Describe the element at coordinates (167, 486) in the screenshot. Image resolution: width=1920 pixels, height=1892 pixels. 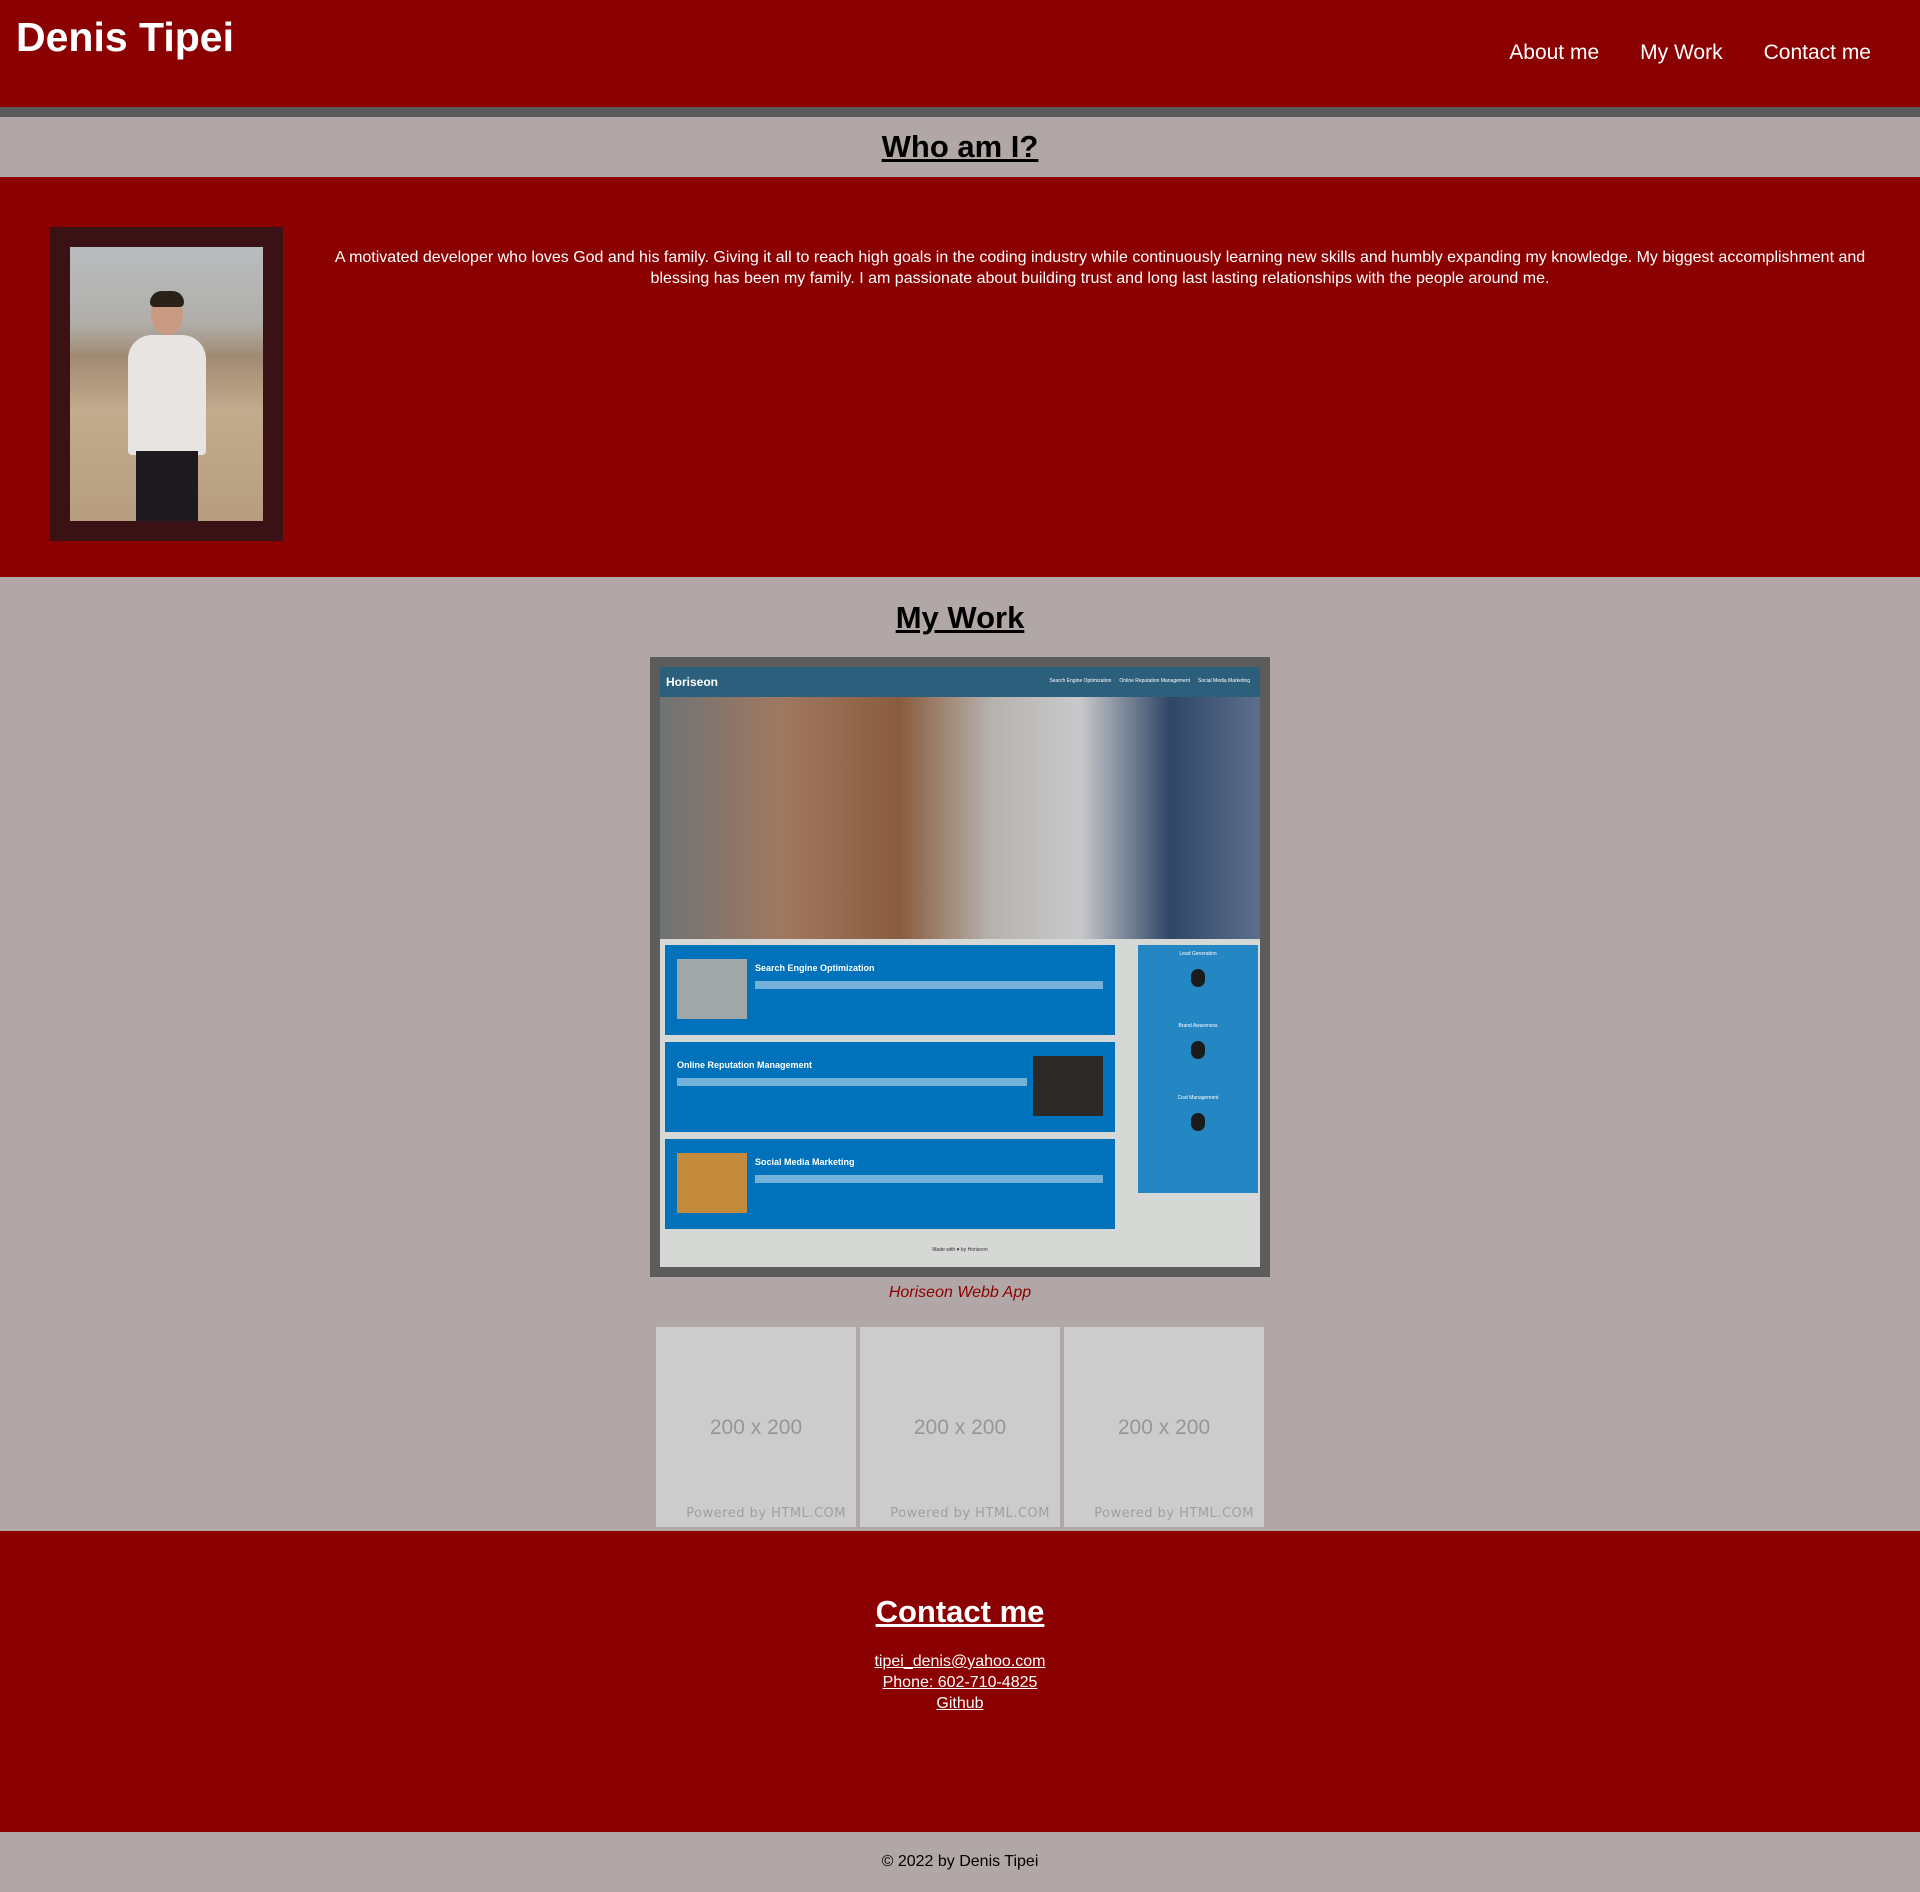
I see `photo-pants` at that location.